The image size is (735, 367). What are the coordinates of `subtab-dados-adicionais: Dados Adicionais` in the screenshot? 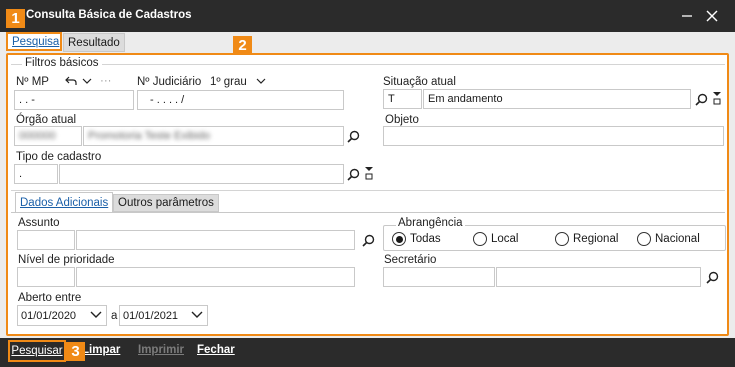 It's located at (64, 202).